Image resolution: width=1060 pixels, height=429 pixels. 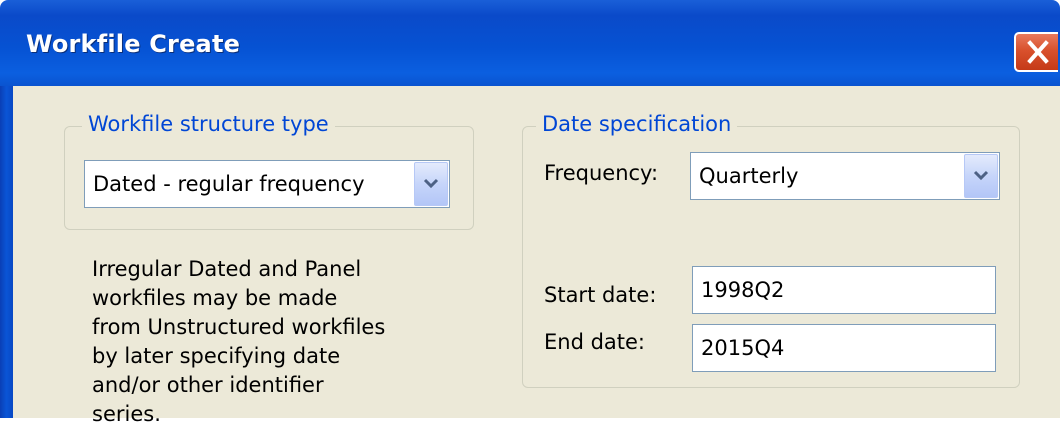 What do you see at coordinates (595, 342) in the screenshot?
I see `end-date-label: End date:` at bounding box center [595, 342].